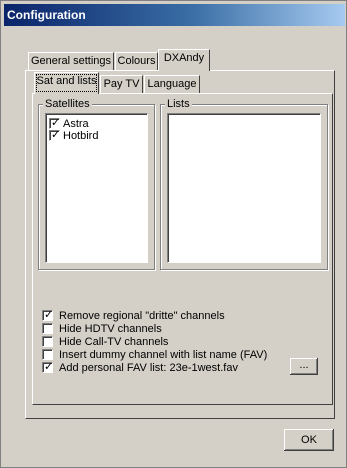 This screenshot has width=347, height=468. Describe the element at coordinates (142, 315) in the screenshot. I see `option-label: Remove regional "dritte" channels` at that location.